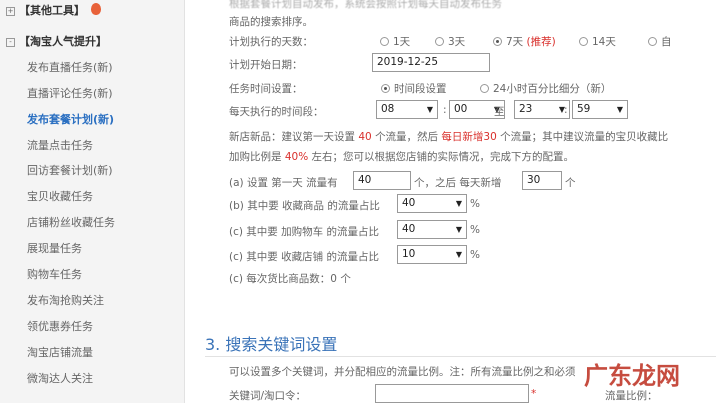 The image size is (716, 403). Describe the element at coordinates (414, 88) in the screenshot. I see `time-option-period: 时间段设置` at that location.